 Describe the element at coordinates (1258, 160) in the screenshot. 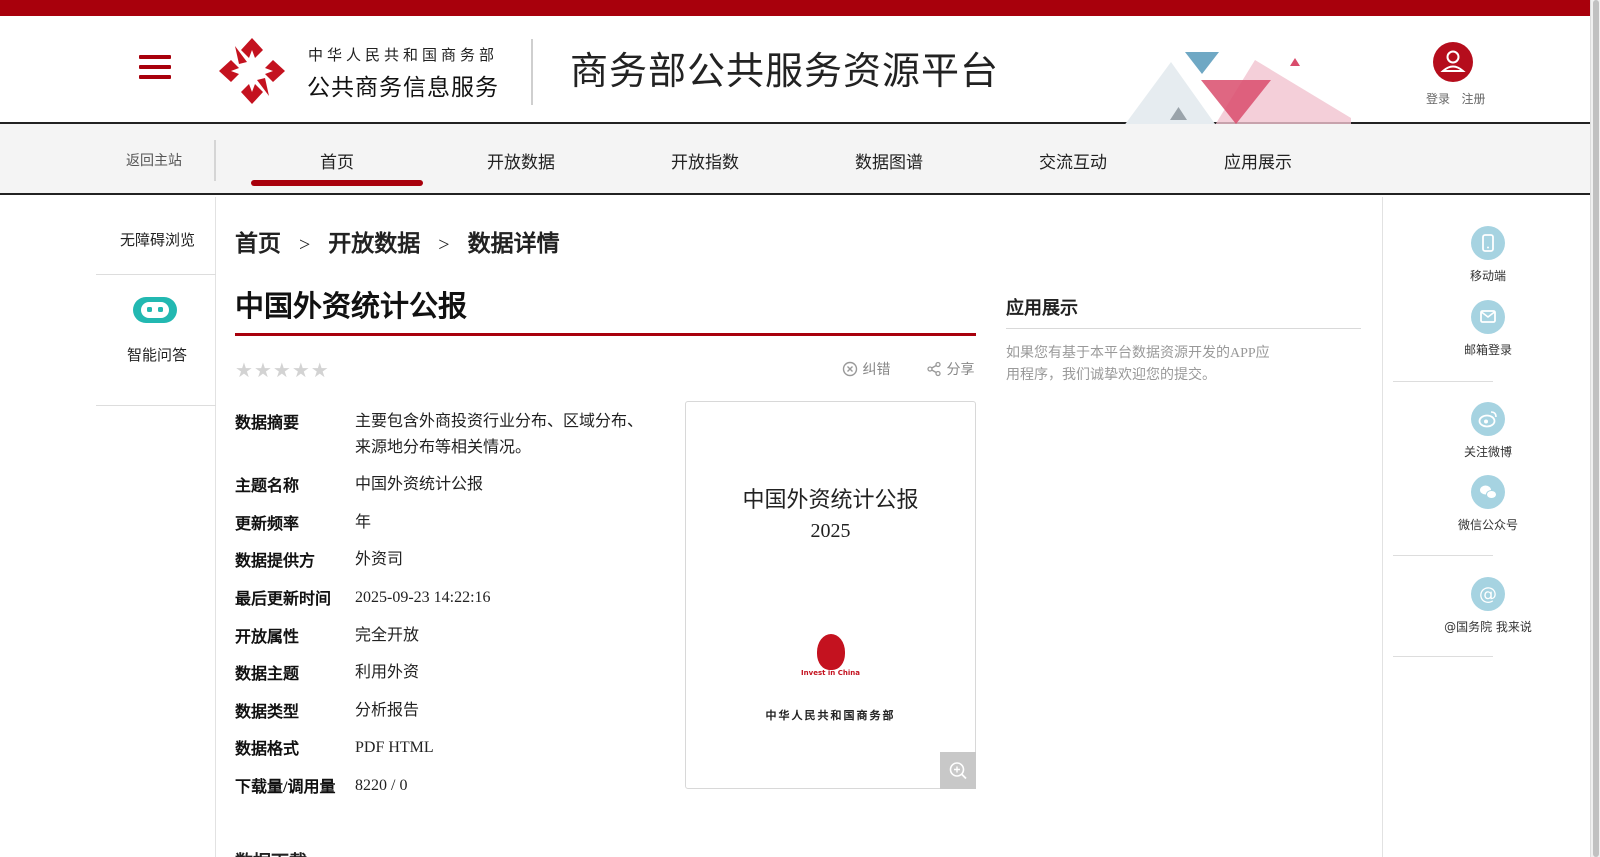

I see `nav-item-app-showcase: 应用展示` at that location.